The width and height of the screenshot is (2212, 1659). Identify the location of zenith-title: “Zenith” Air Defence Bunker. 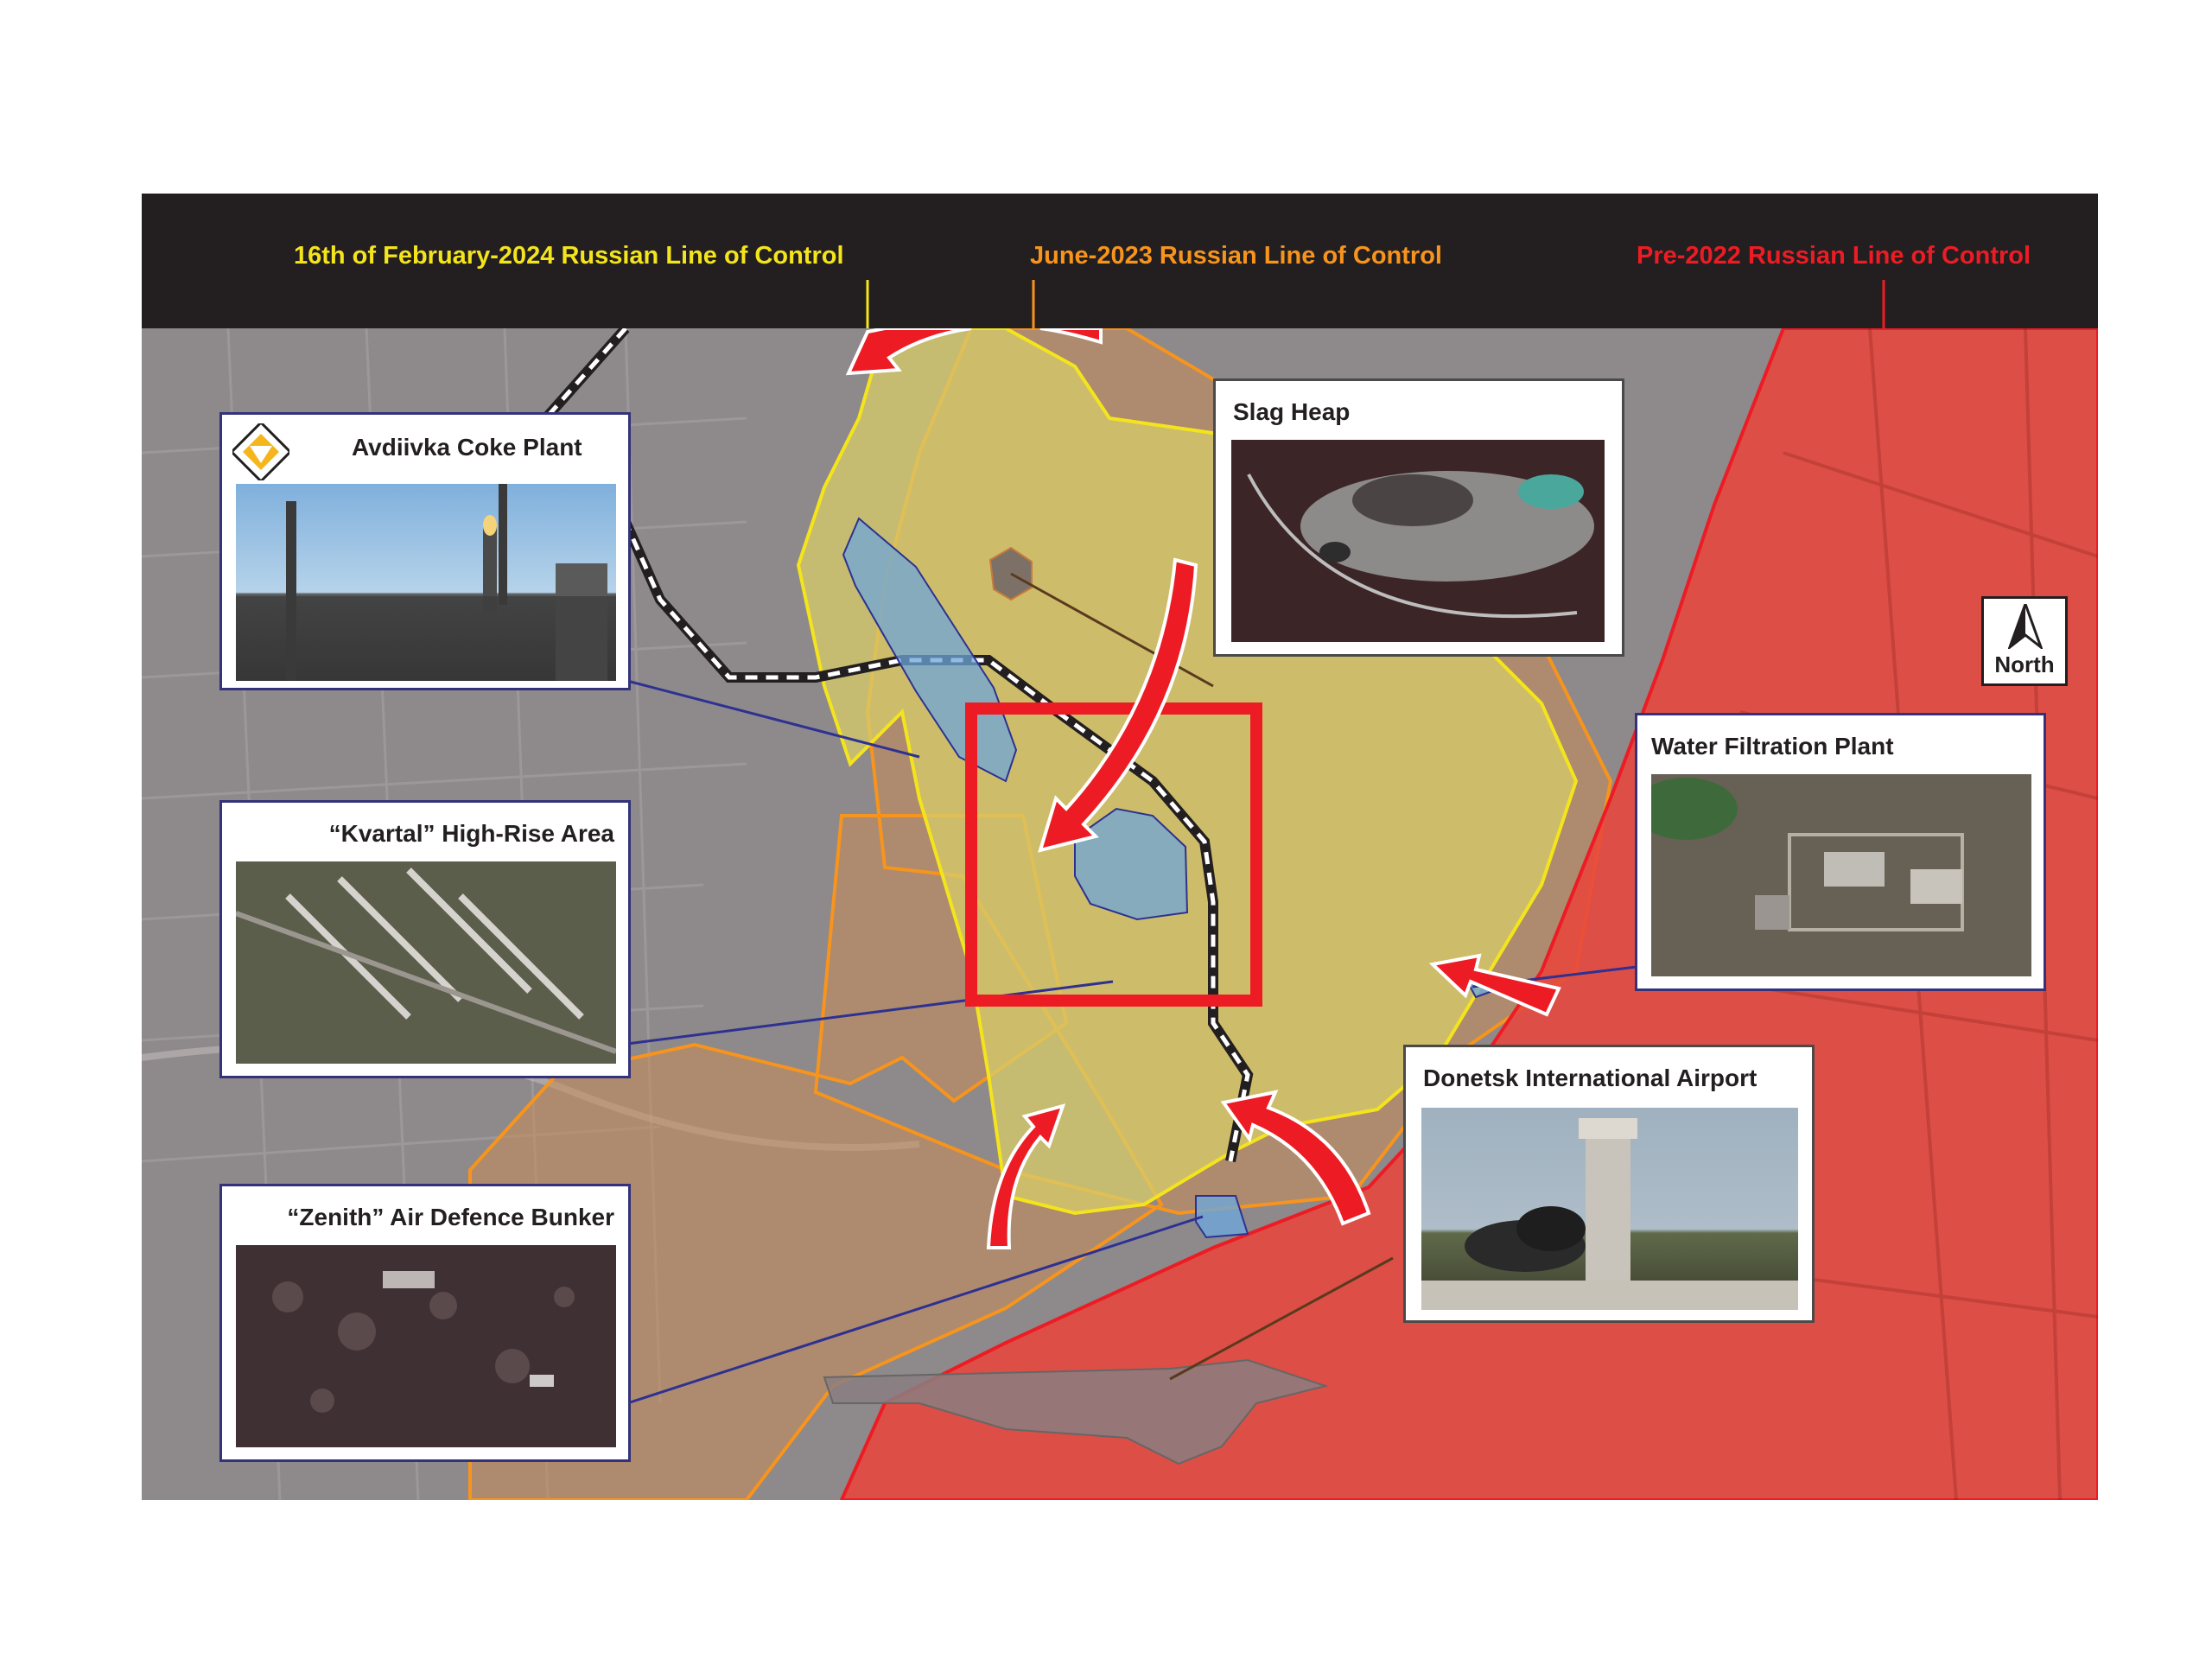
(450, 1217).